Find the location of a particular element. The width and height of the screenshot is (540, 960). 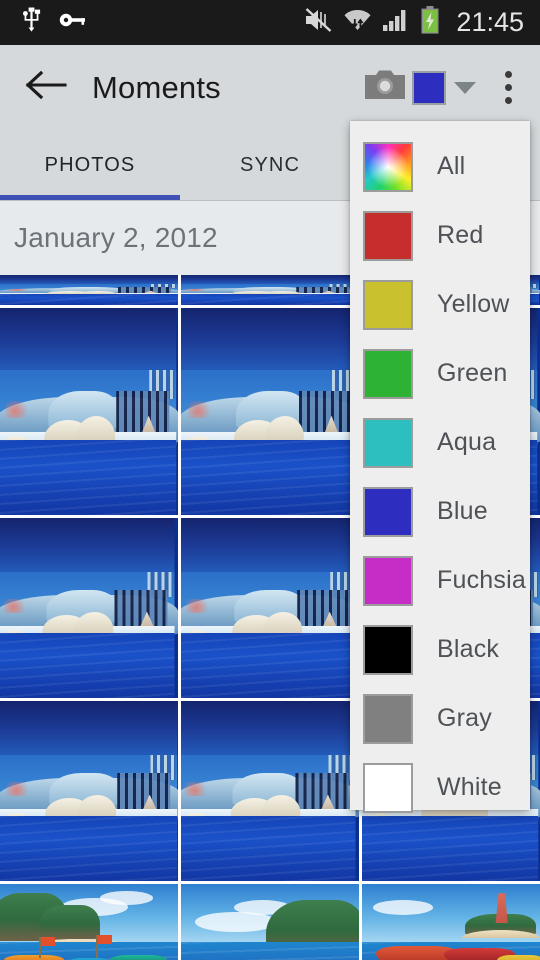

camera-button is located at coordinates (385, 88).